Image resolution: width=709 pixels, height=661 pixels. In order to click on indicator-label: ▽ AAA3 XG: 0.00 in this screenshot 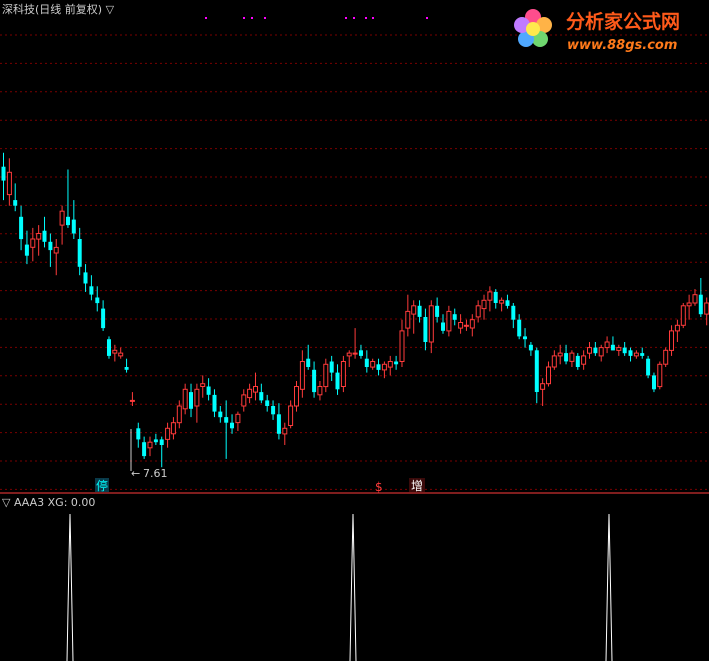, I will do `click(48, 502)`.